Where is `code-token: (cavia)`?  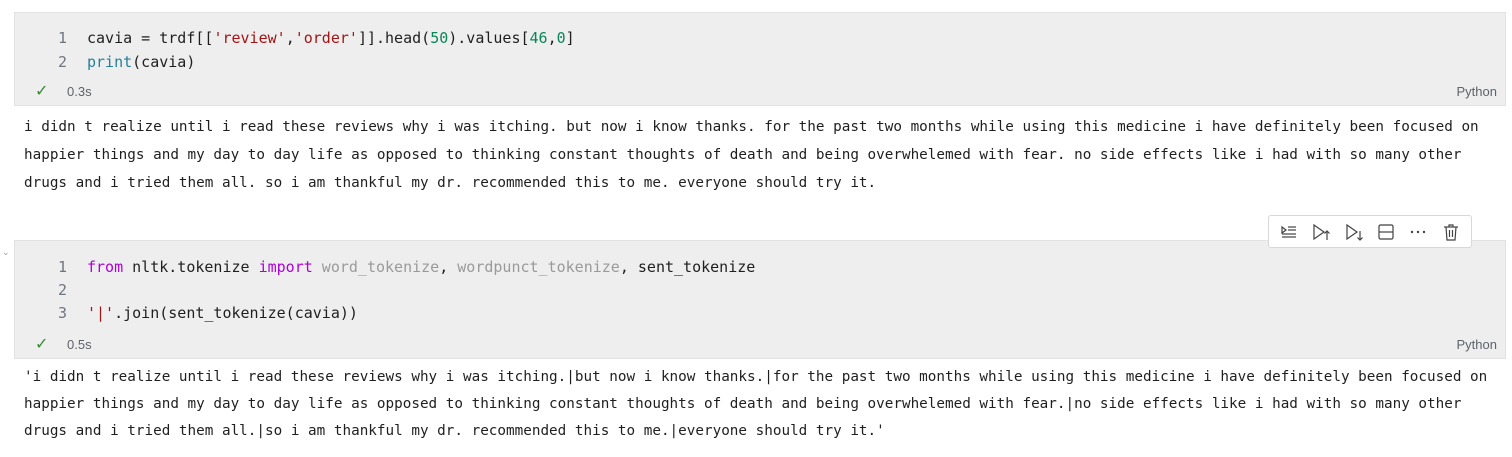 code-token: (cavia) is located at coordinates (164, 62).